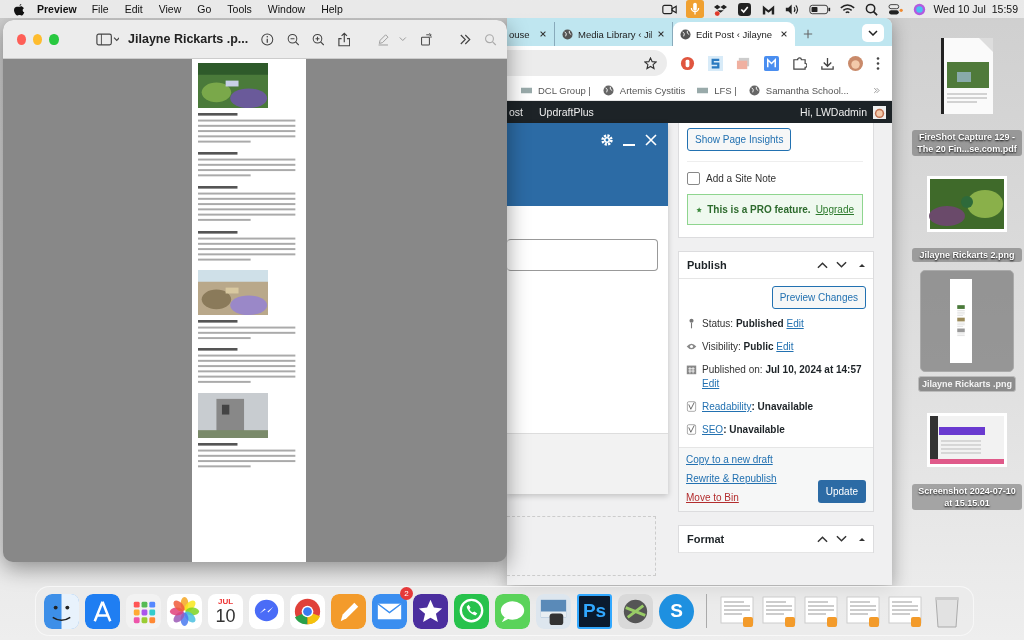 The width and height of the screenshot is (1024, 640). I want to click on menu-item: View, so click(170, 9).